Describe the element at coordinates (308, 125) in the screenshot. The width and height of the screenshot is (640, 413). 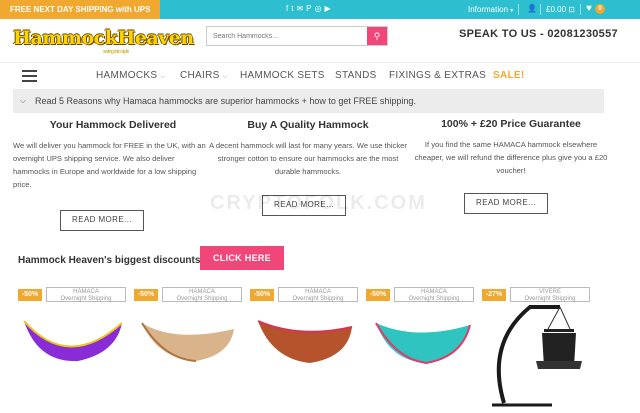
I see `feature-title: Buy A Quality Hammock` at that location.